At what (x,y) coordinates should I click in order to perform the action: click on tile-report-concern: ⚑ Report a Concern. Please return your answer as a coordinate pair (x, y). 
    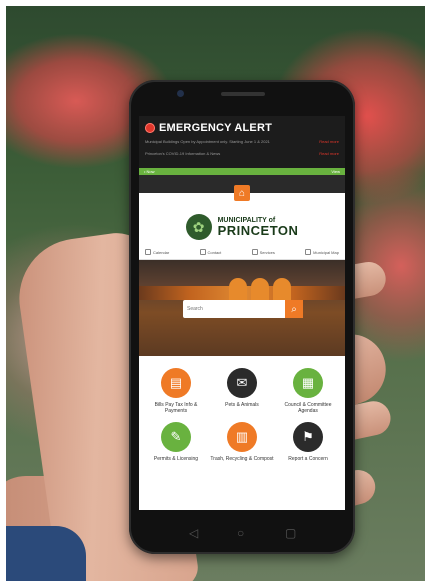
    Looking at the image, I should click on (308, 442).